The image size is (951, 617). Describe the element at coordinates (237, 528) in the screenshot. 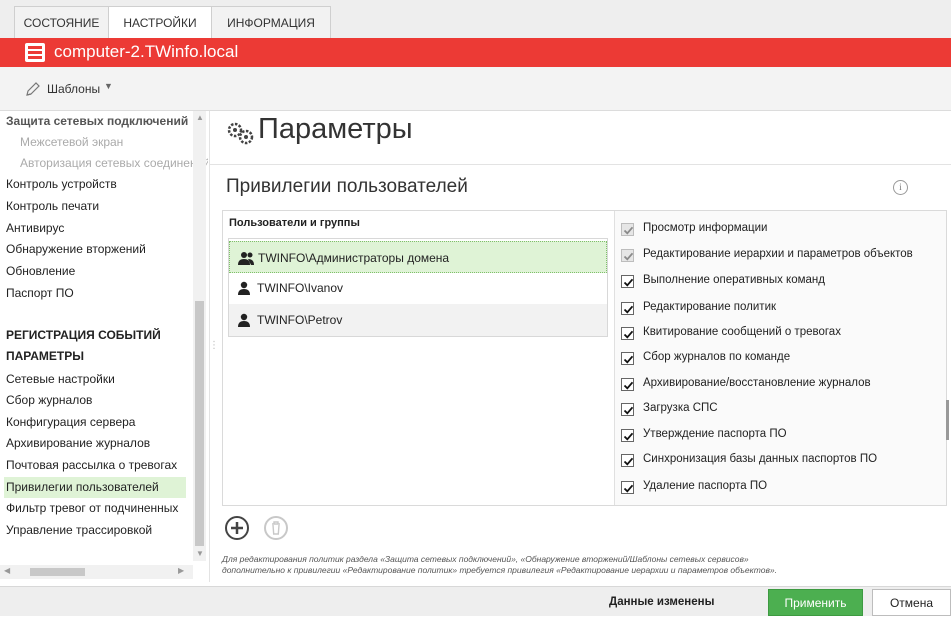

I see `add-icon` at that location.